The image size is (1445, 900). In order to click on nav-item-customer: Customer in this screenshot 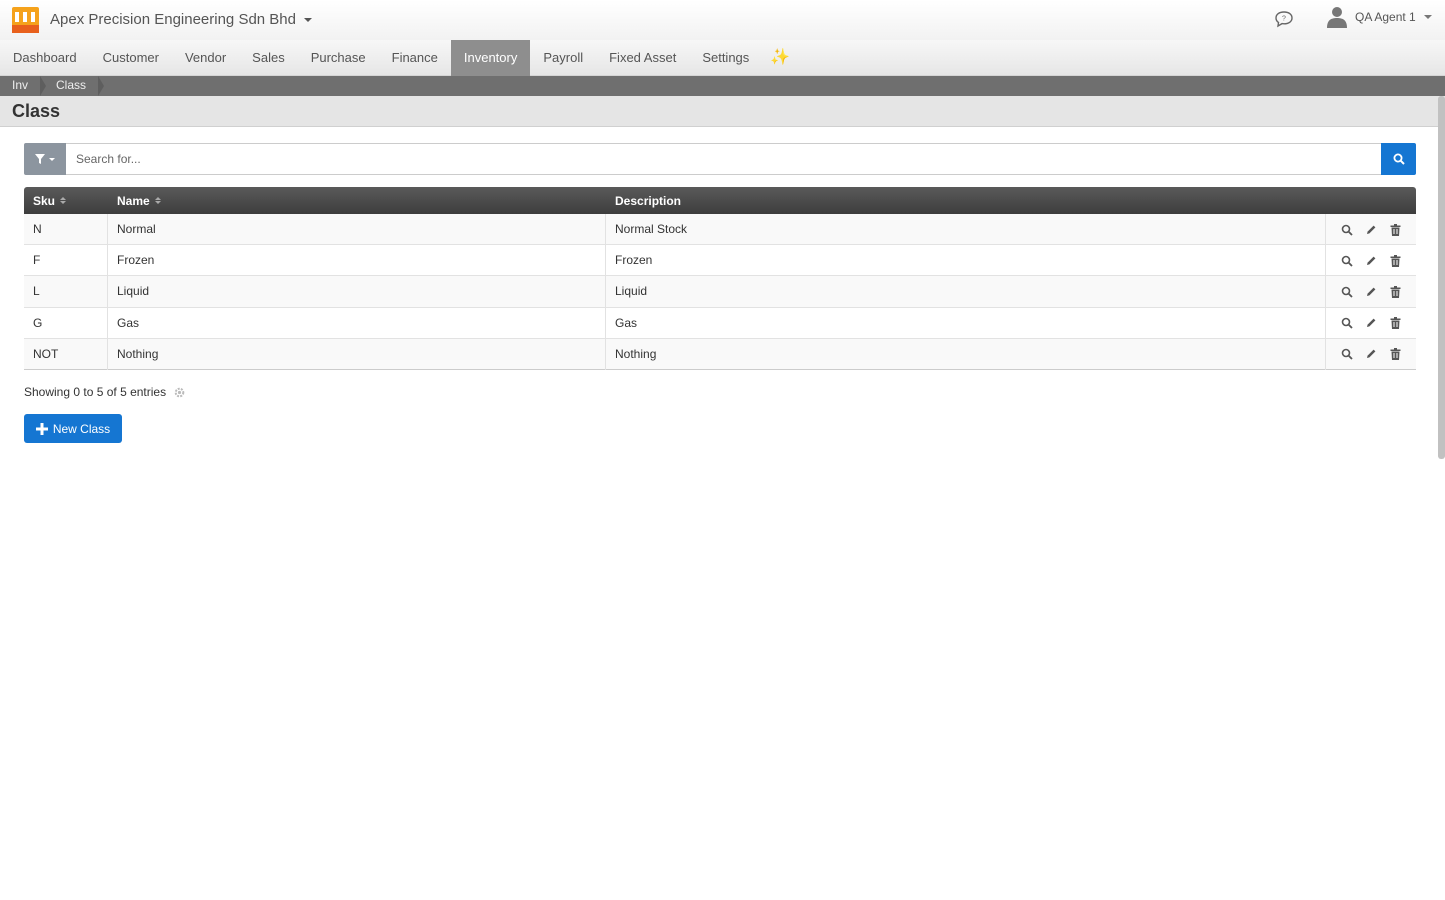, I will do `click(131, 58)`.